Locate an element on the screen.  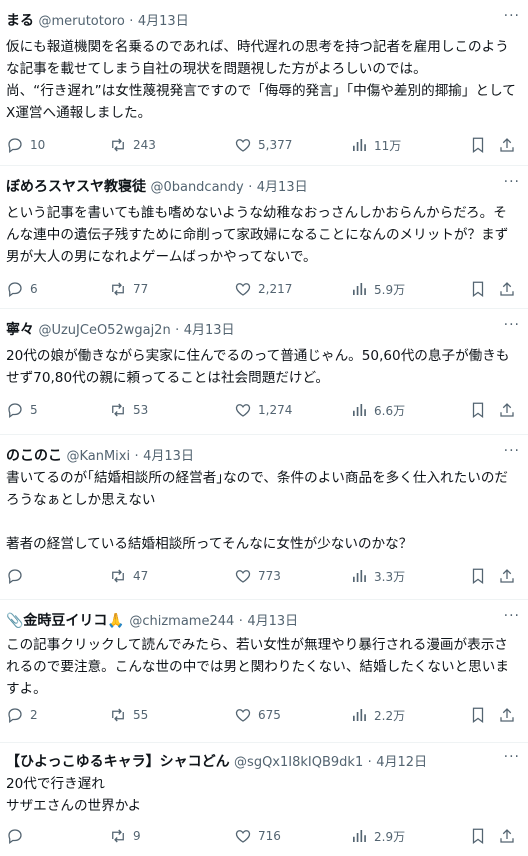
action-bar: 5 53 1,274 6.6万 is located at coordinates (264, 412).